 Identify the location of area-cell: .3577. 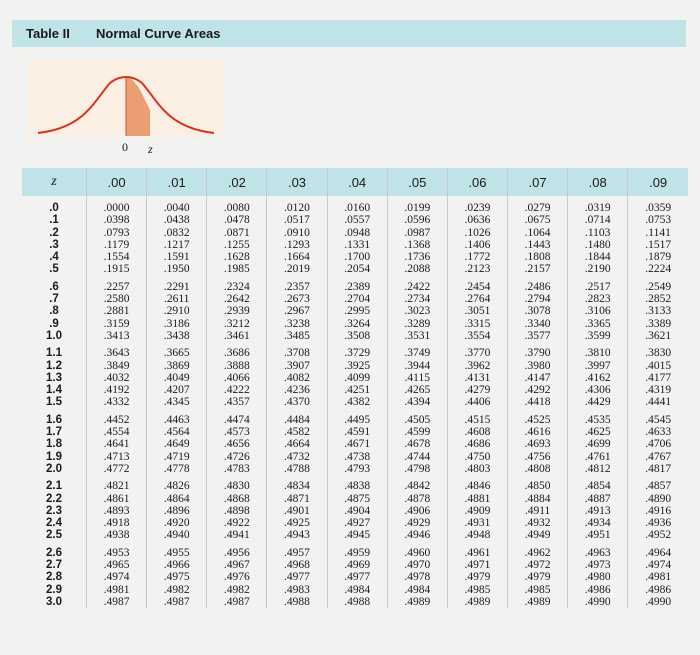
(537, 336).